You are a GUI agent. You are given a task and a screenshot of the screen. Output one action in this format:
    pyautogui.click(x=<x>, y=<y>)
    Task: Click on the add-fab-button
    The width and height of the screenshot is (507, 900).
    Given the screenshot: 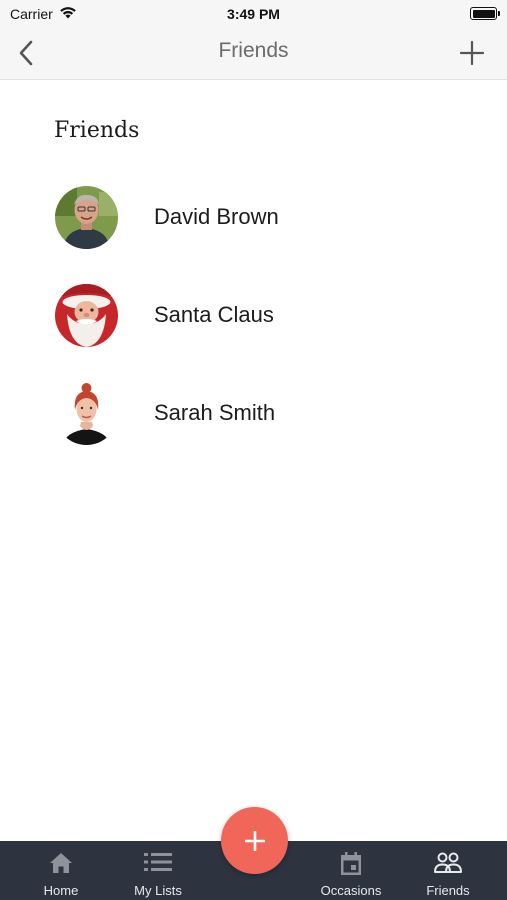 What is the action you would take?
    pyautogui.click(x=254, y=840)
    